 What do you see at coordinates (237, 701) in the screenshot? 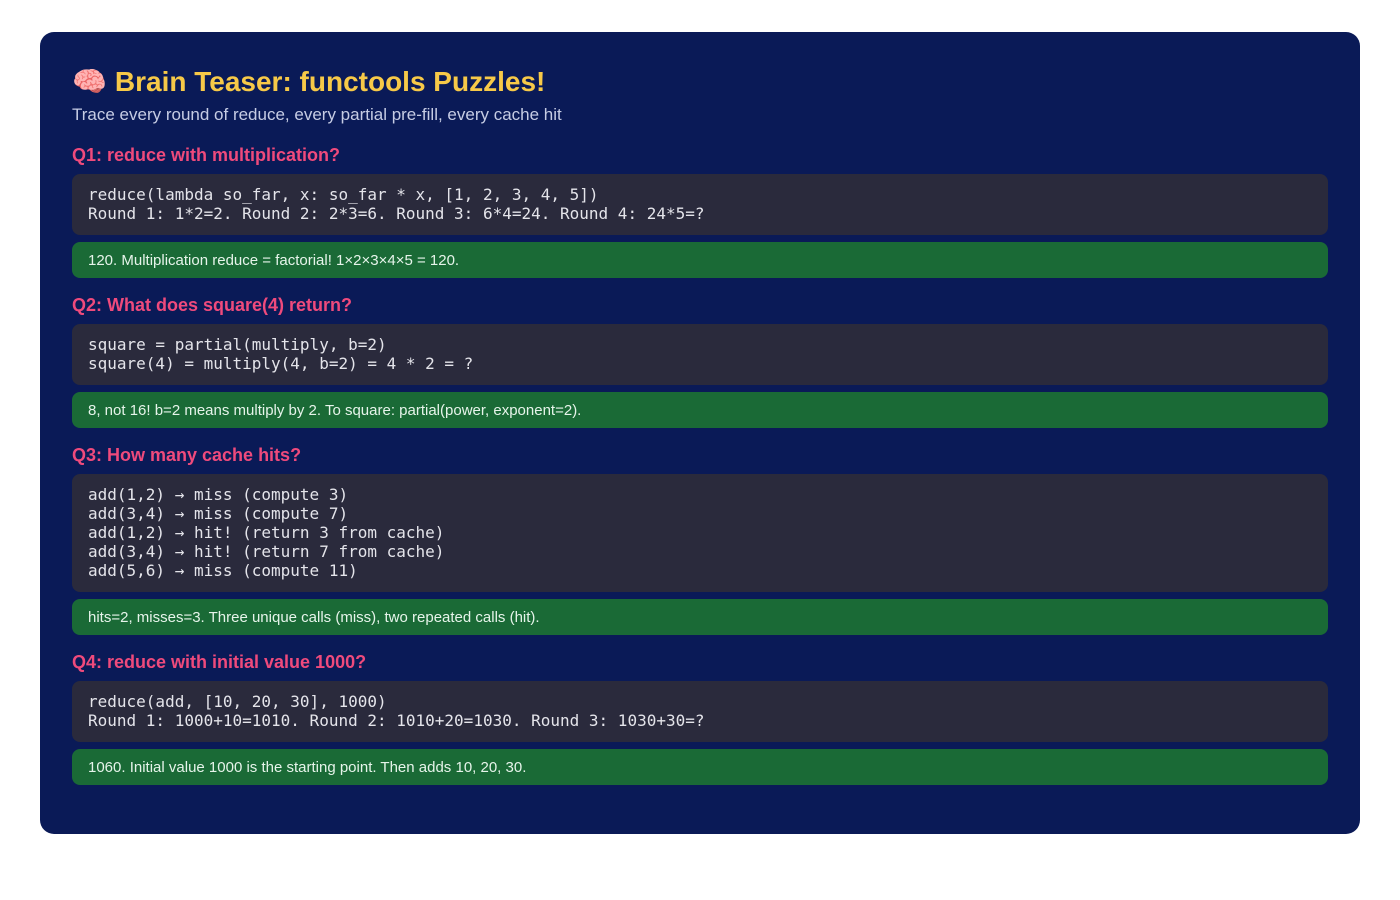
I see `code-line: reduce(add, [10, 20, 30], 1000)` at bounding box center [237, 701].